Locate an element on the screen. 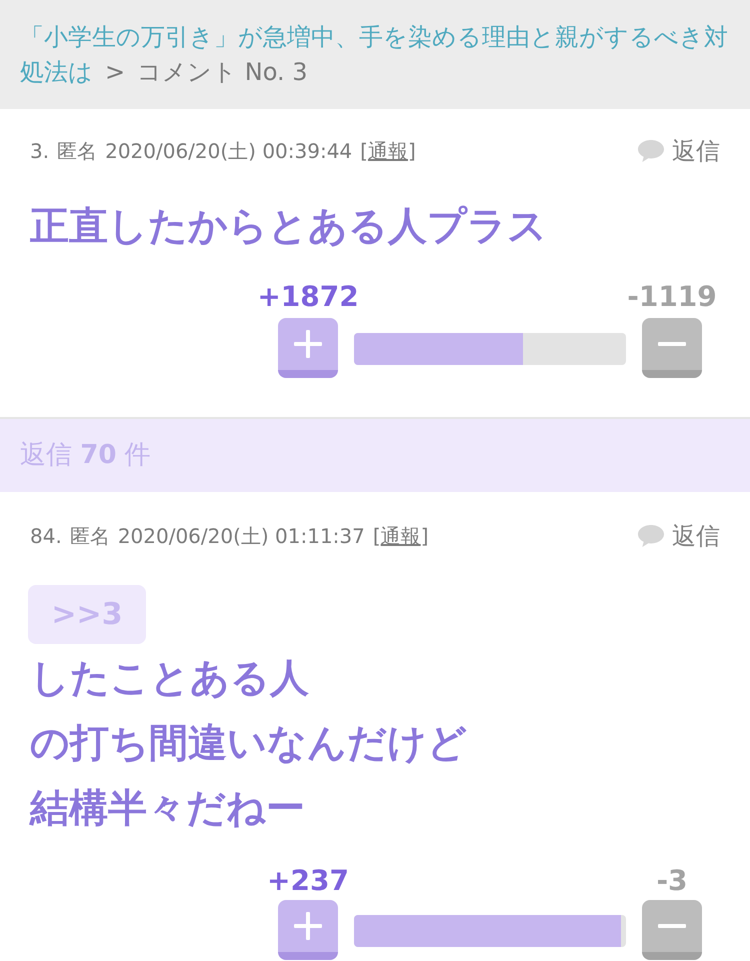 This screenshot has height=961, width=750. comment-text-line: したことある人 is located at coordinates (169, 679).